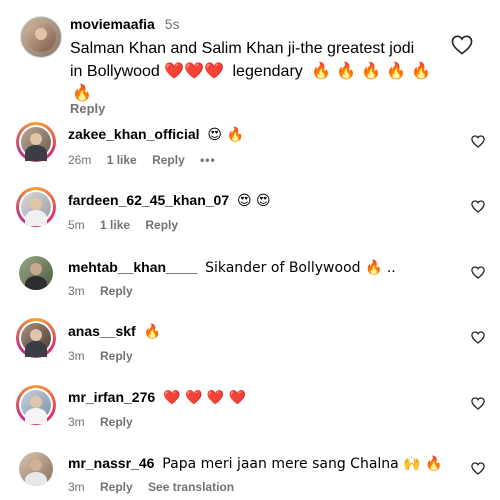 The width and height of the screenshot is (500, 500). What do you see at coordinates (172, 24) in the screenshot?
I see `comment-time: 5s` at bounding box center [172, 24].